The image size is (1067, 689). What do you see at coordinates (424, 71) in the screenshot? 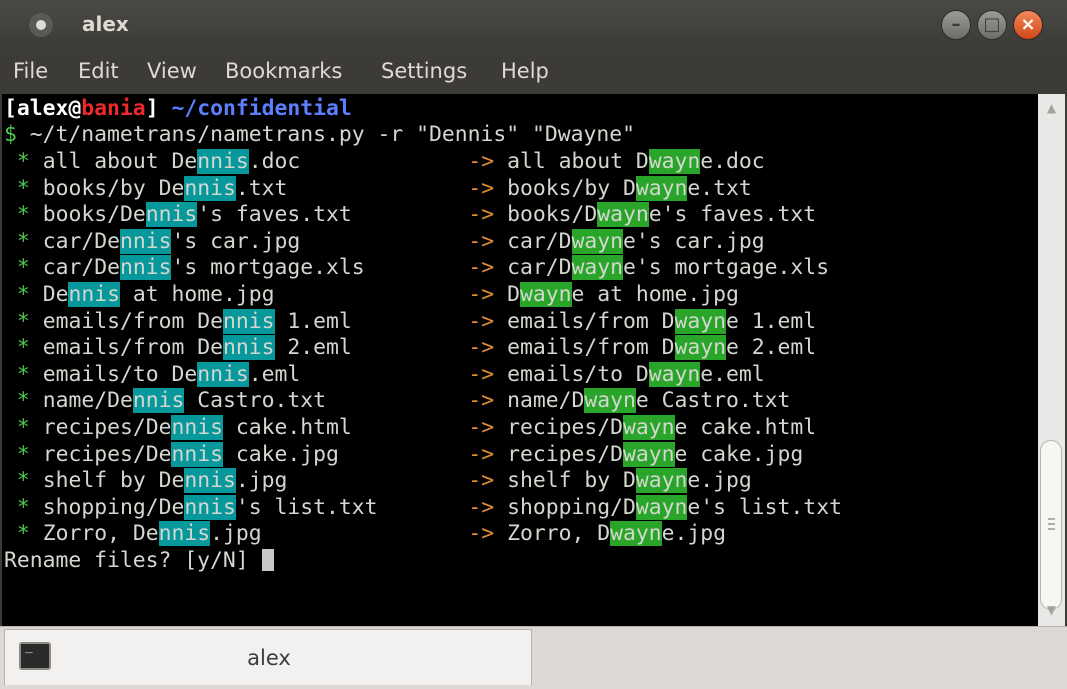
I see `menu-settings: Settings` at bounding box center [424, 71].